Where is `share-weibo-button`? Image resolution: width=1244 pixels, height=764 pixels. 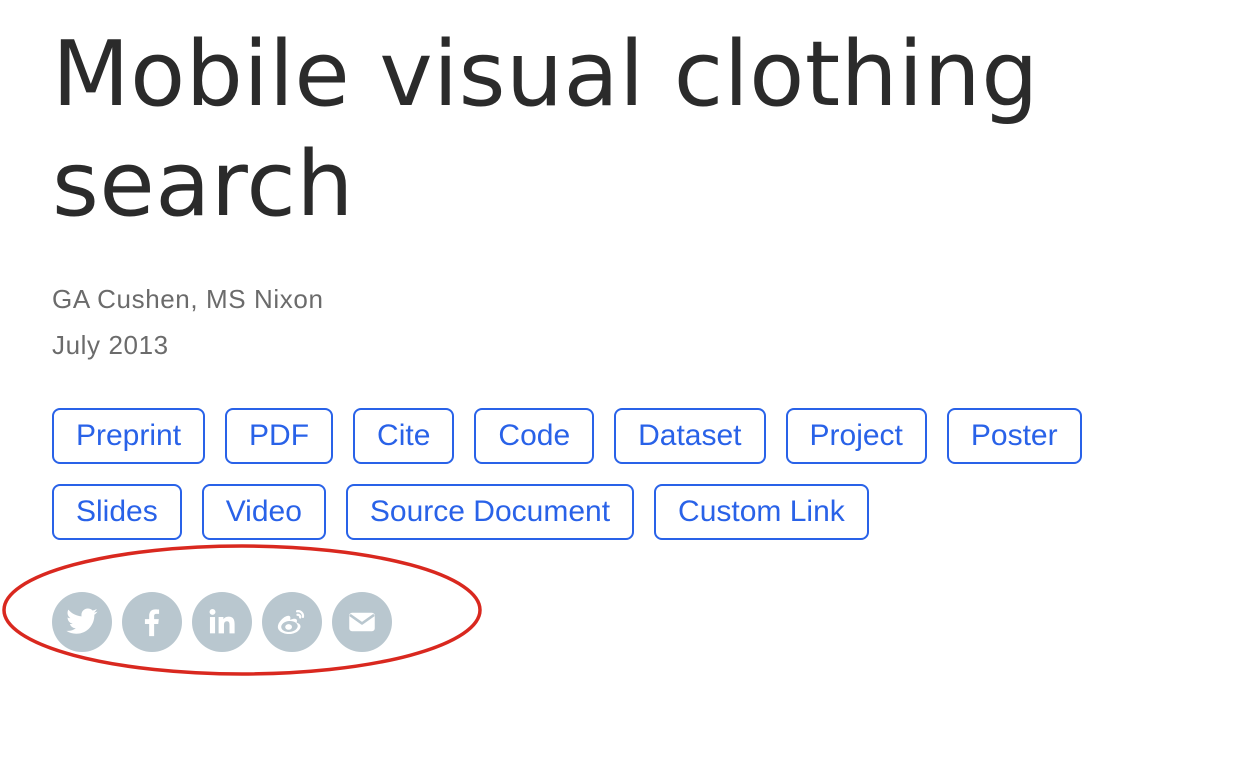
share-weibo-button is located at coordinates (292, 622).